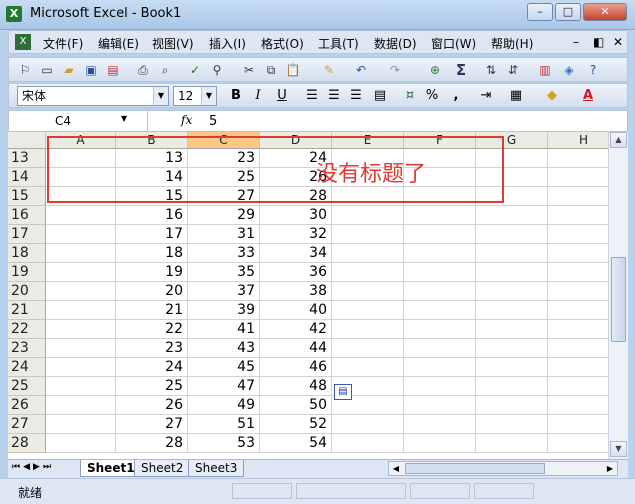  What do you see at coordinates (25, 70) in the screenshot?
I see `permission-icon: ⚐` at bounding box center [25, 70].